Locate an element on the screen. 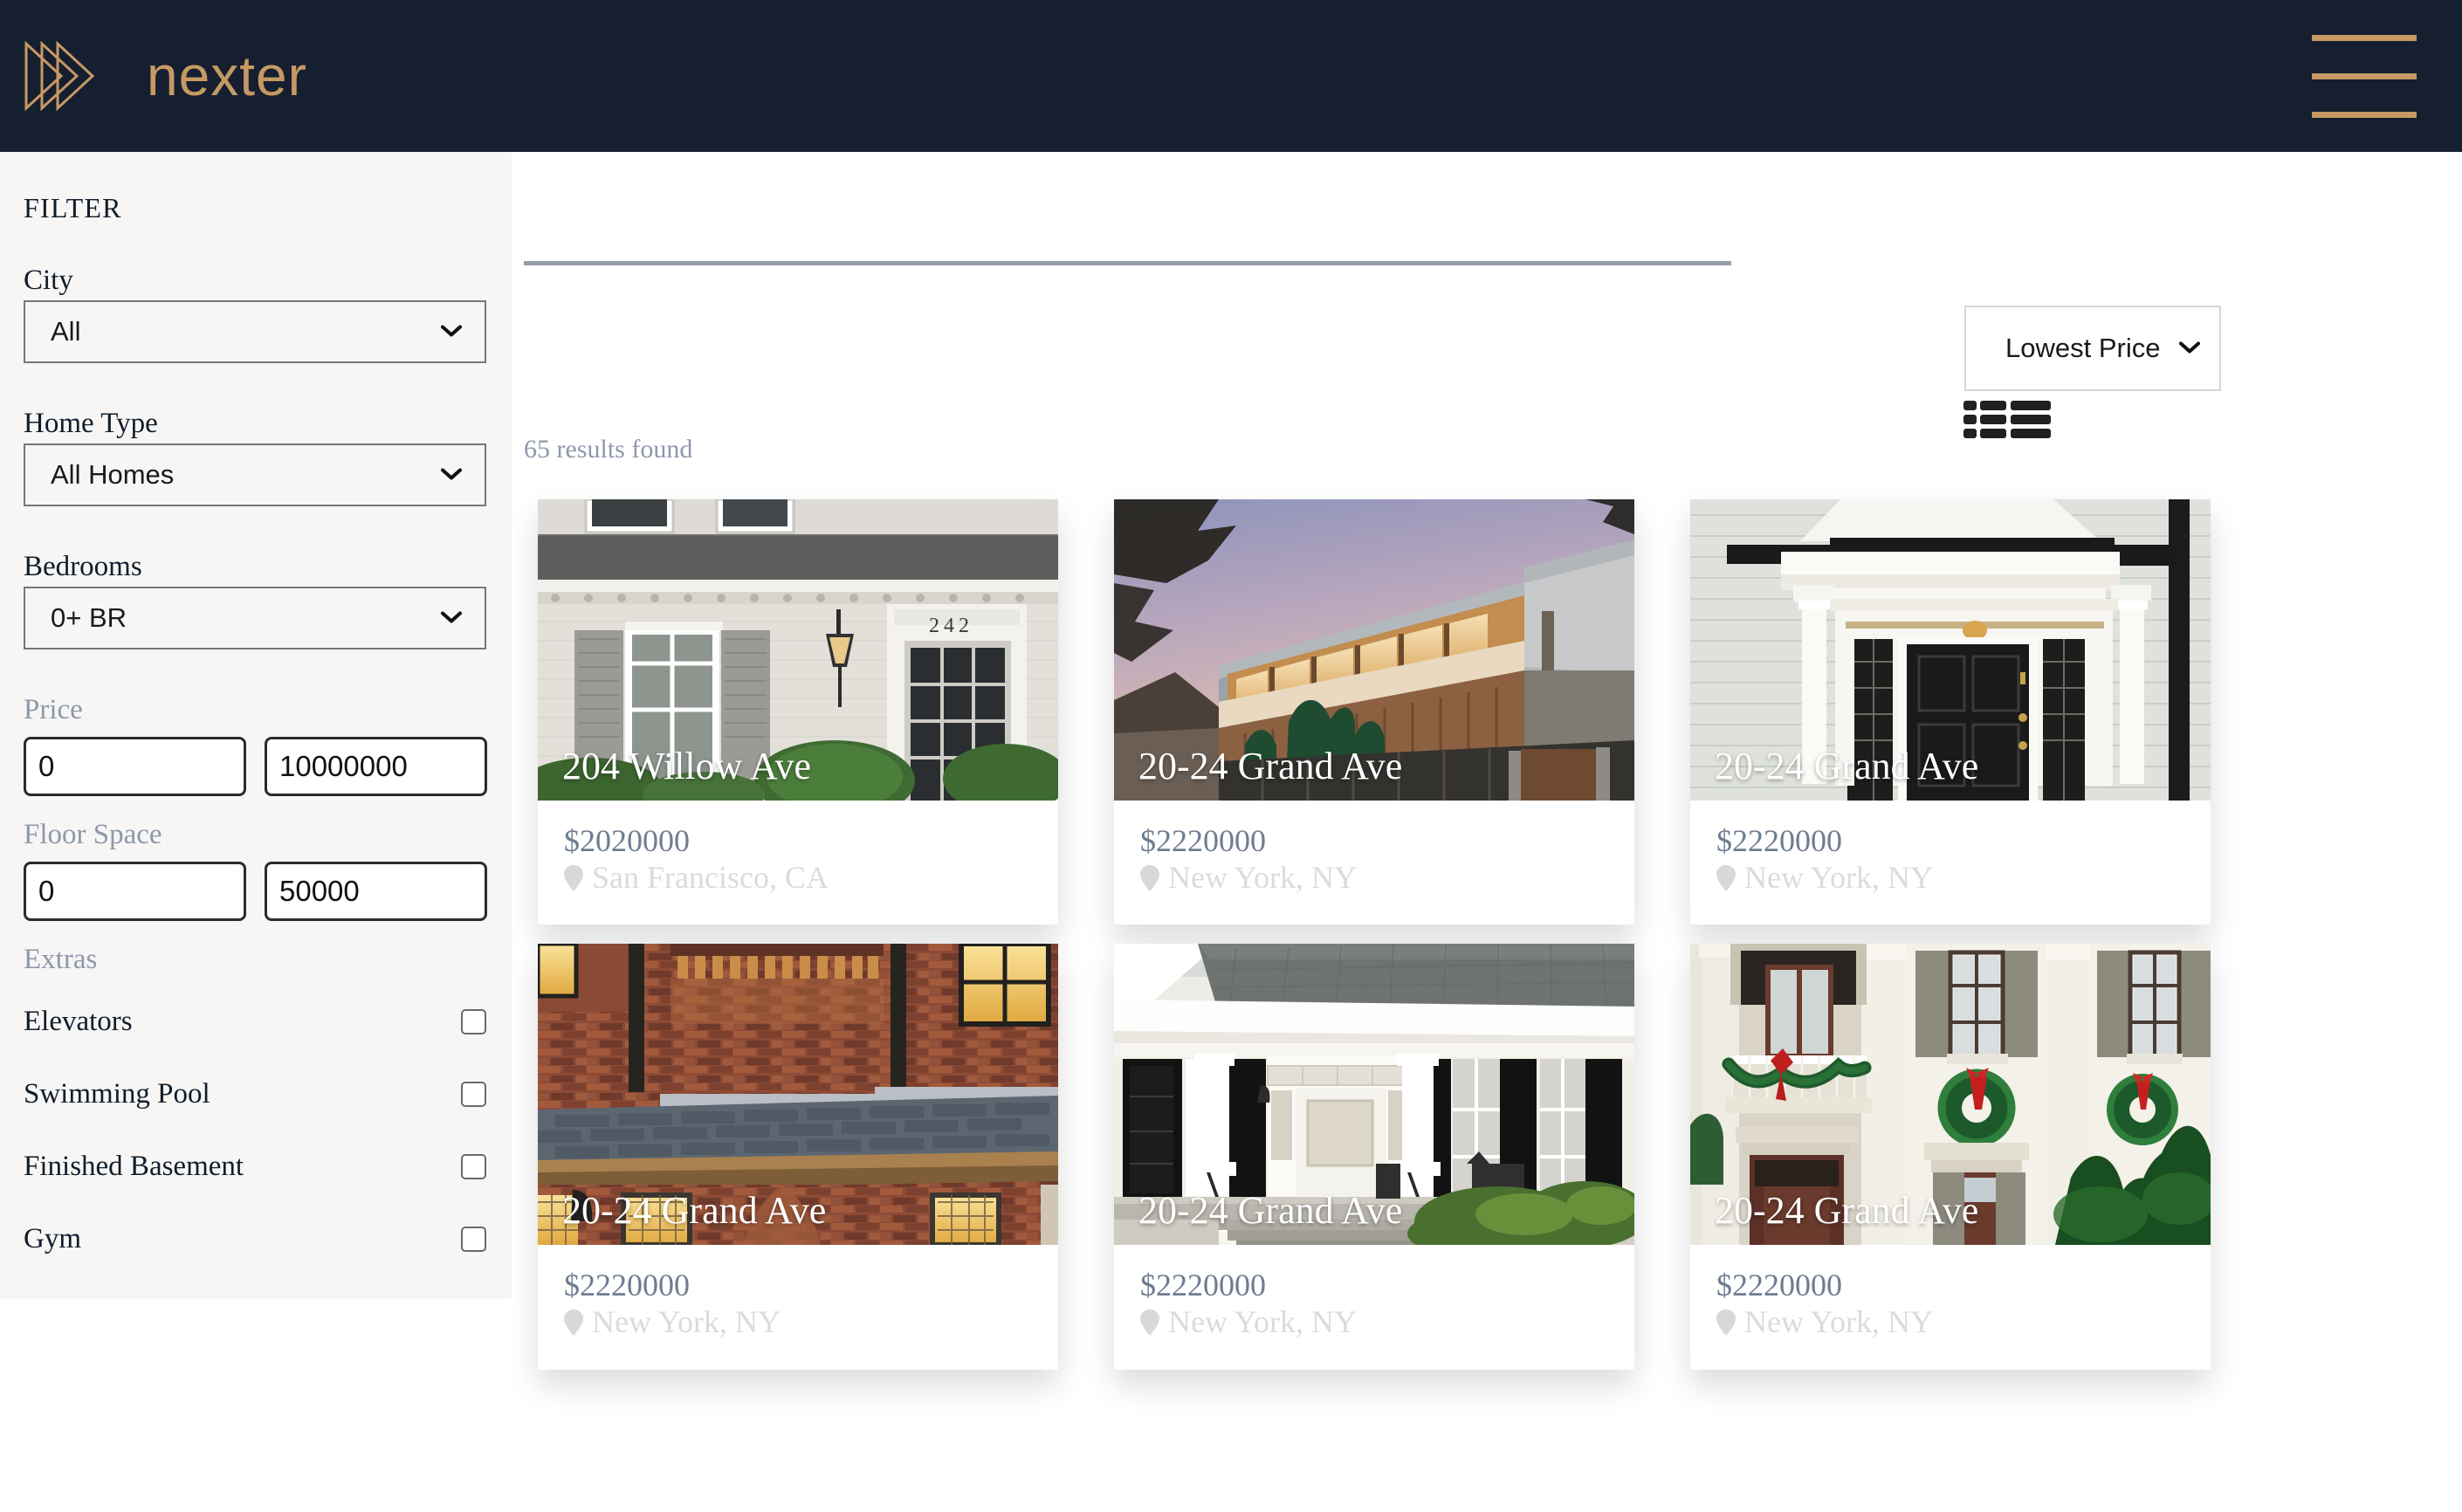  sort-select: Lowest Price is located at coordinates (2092, 349).